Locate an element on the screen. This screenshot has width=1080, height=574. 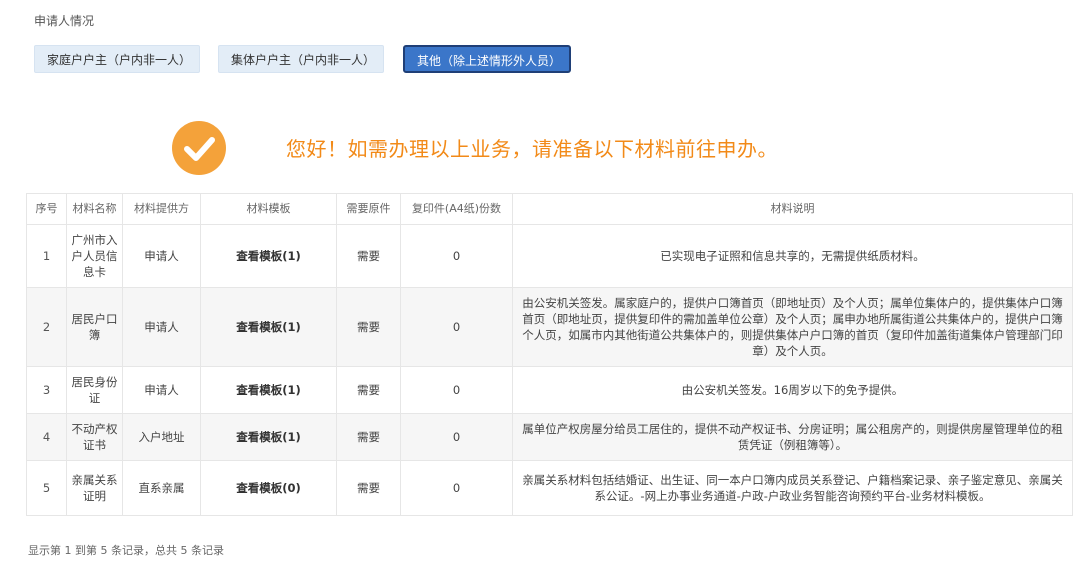
row-description: 已实现电子证照和信息共享的，无需提供纸质材料。 is located at coordinates (792, 256).